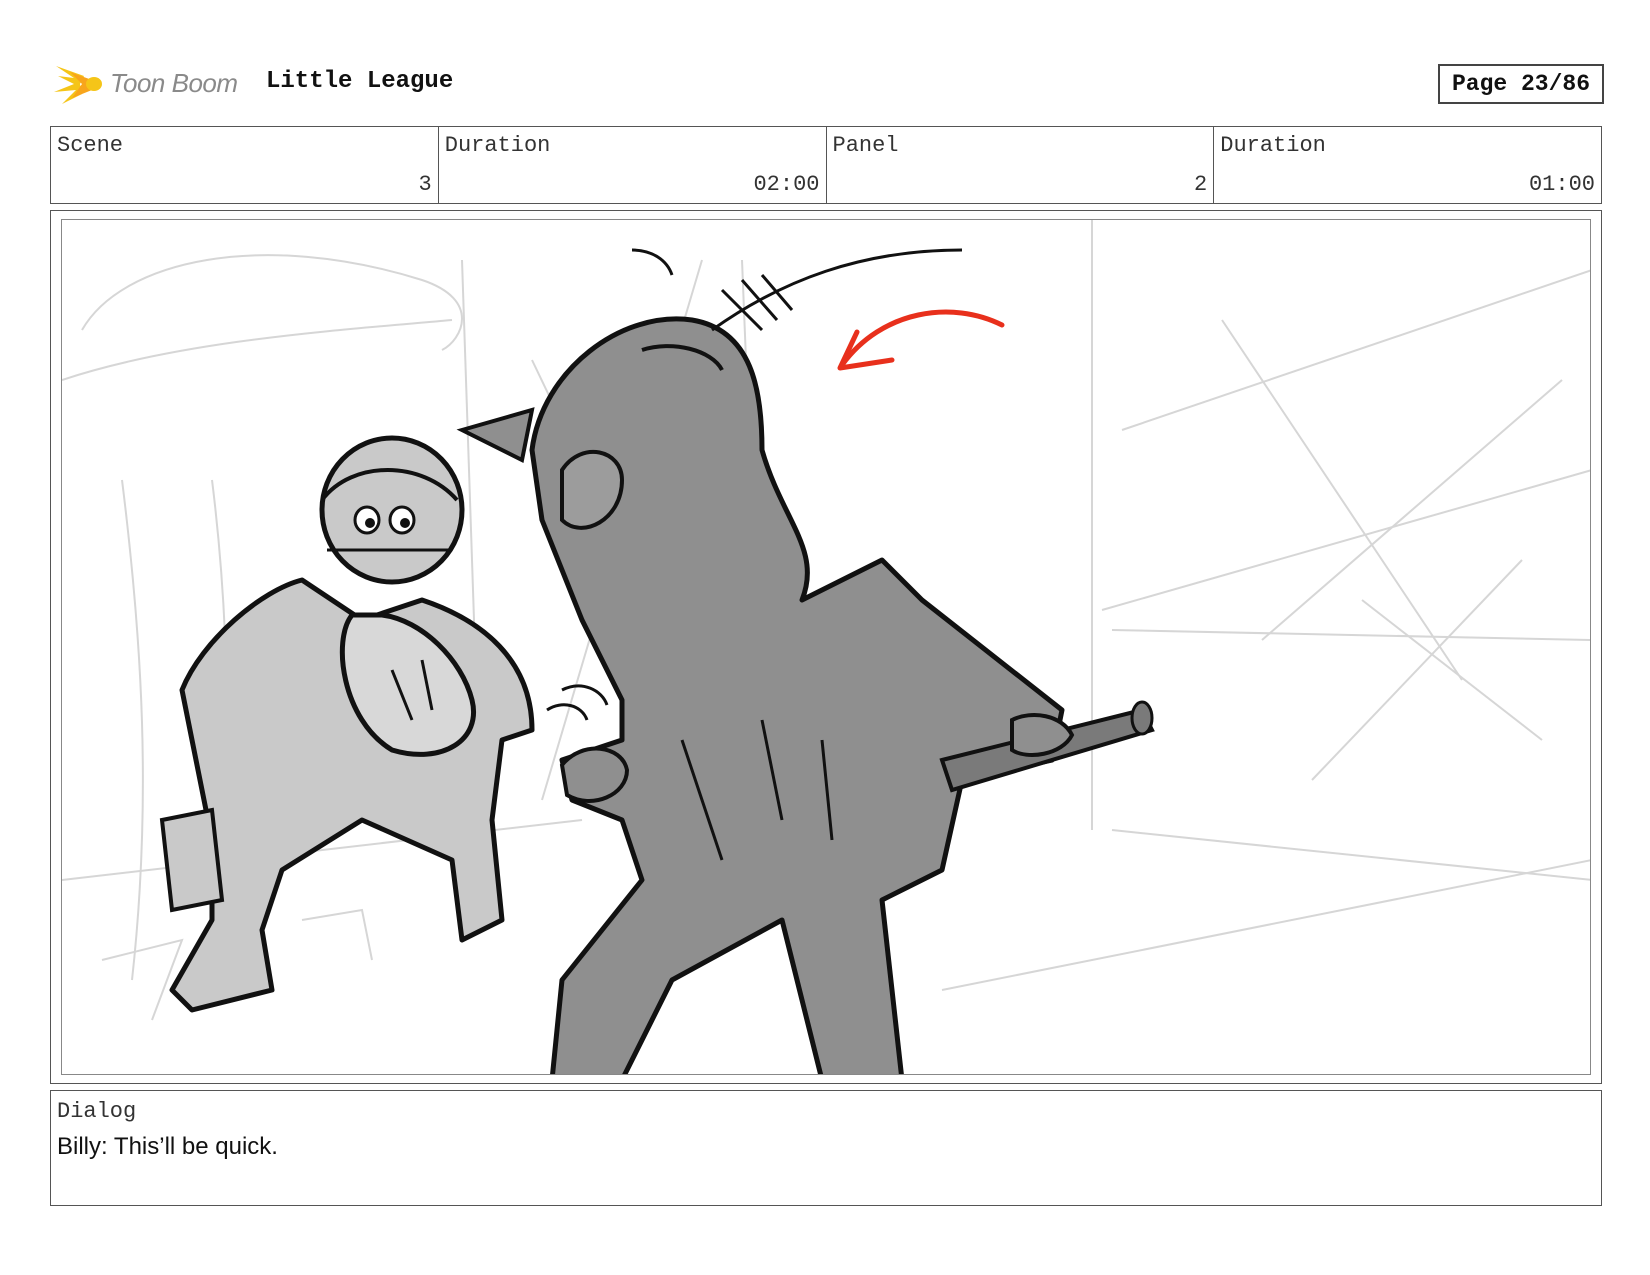  What do you see at coordinates (633, 165) in the screenshot?
I see `scene-duration-cell: Duration 02:00` at bounding box center [633, 165].